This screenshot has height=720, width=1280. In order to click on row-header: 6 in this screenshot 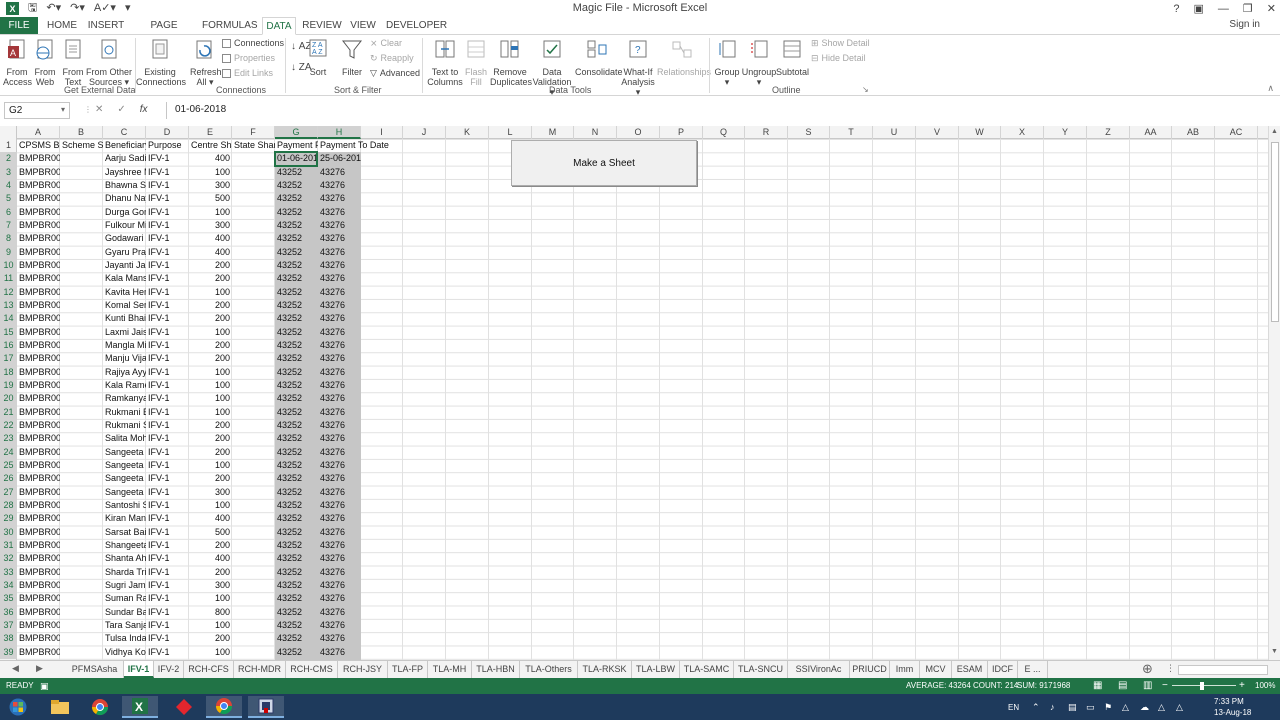, I will do `click(8, 212)`.